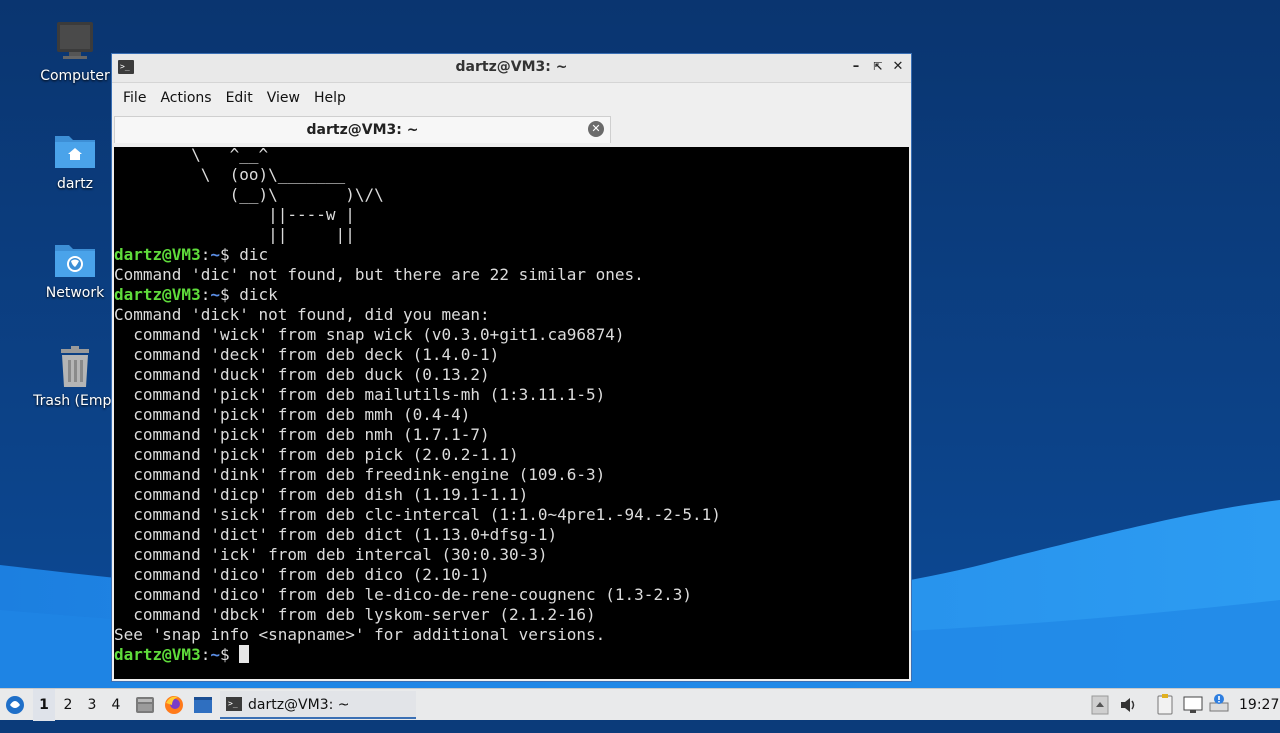 The width and height of the screenshot is (1280, 733). What do you see at coordinates (230, 174) in the screenshot?
I see `terminal-output-line: \ (oo)\_______` at bounding box center [230, 174].